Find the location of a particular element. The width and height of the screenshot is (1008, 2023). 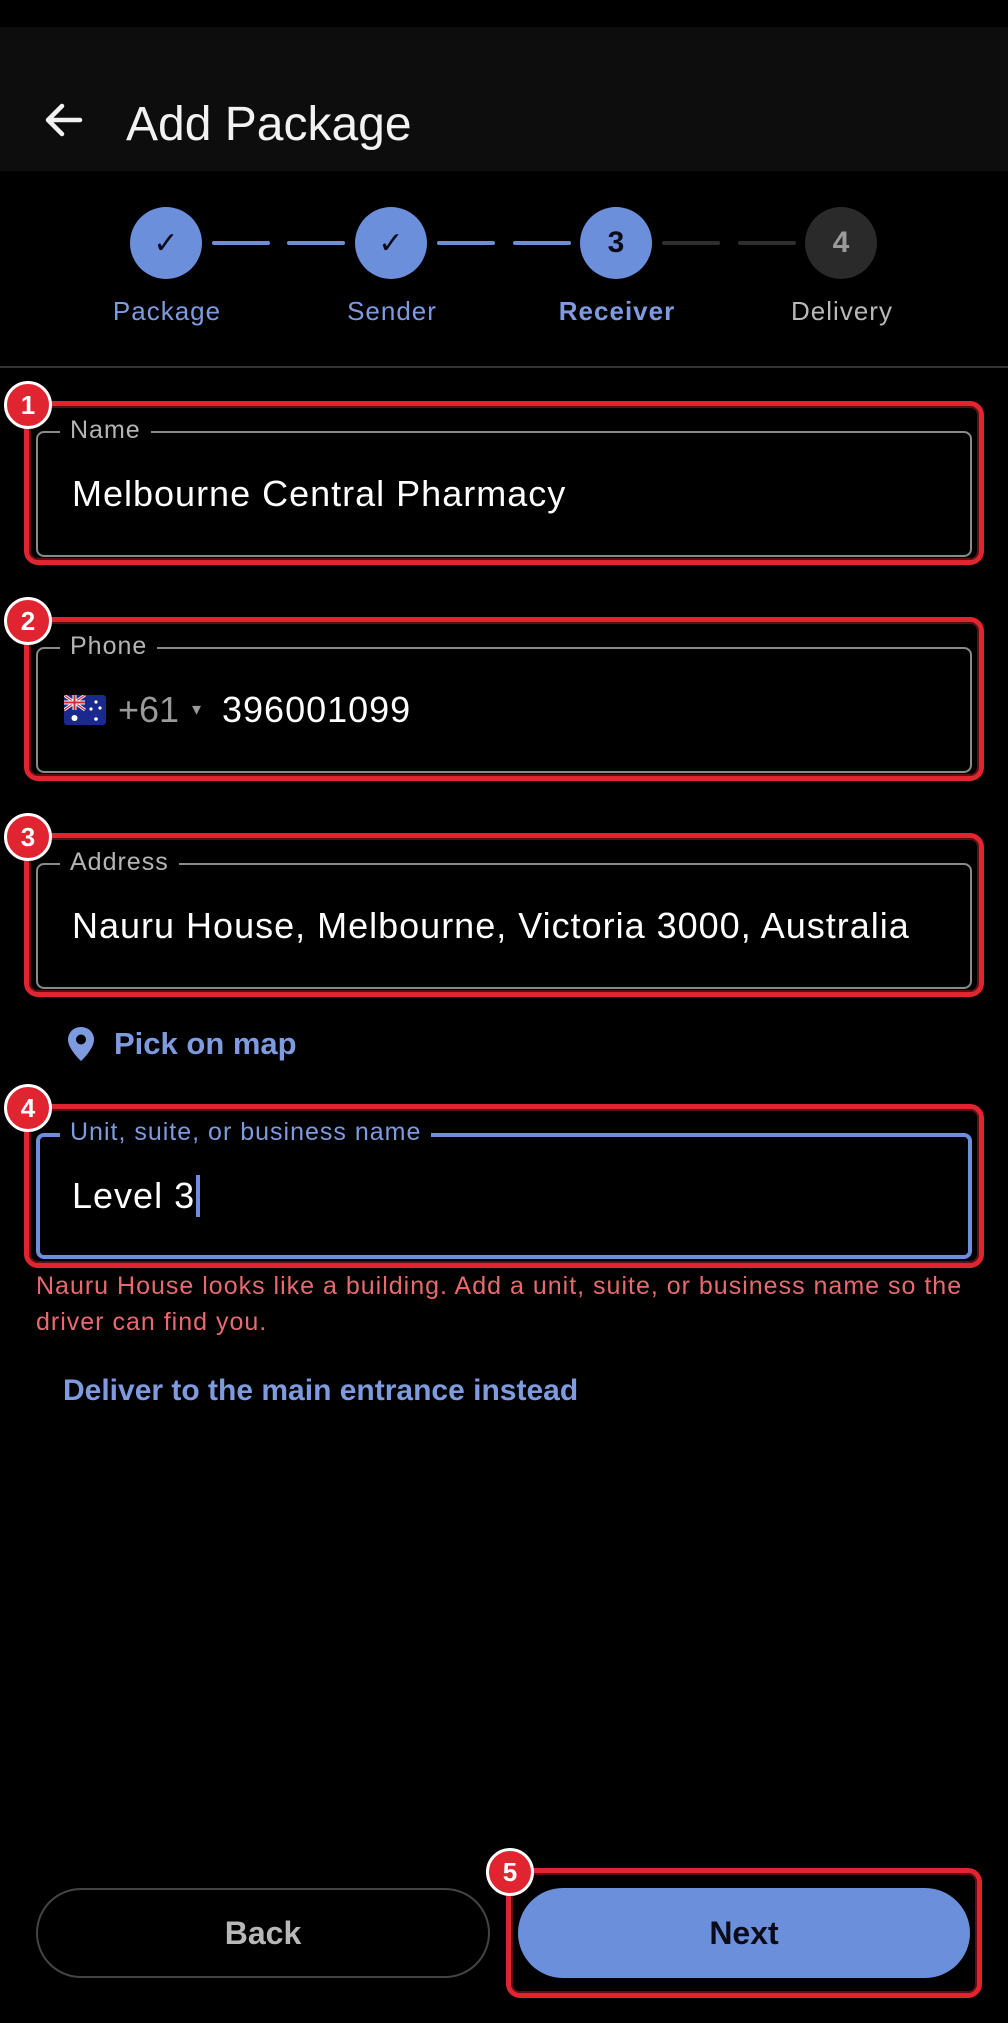

unit-field: Unit, suite, or business name Level 3 is located at coordinates (504, 1188).